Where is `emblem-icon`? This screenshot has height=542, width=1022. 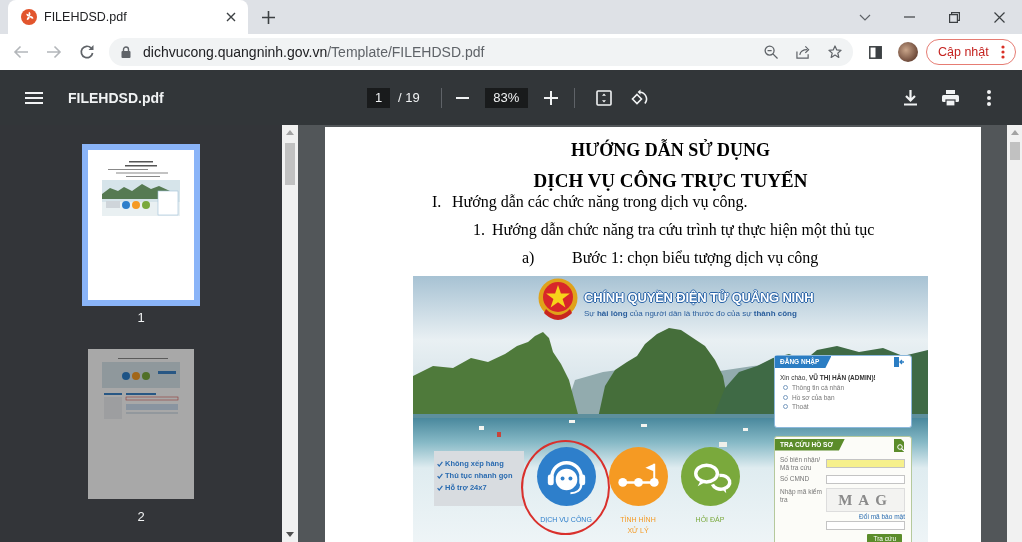
emblem-icon is located at coordinates (558, 299).